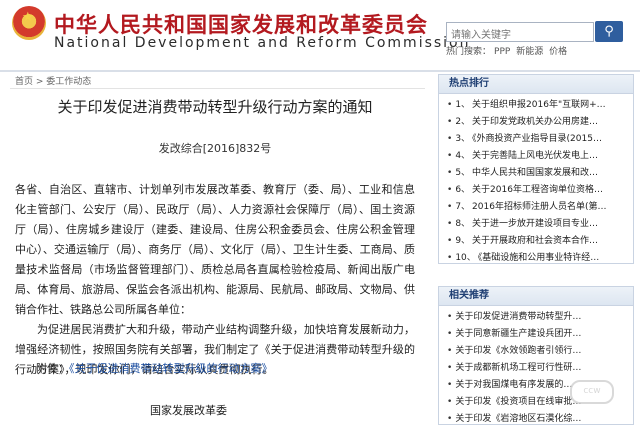 Image resolution: width=640 pixels, height=428 pixels. Describe the element at coordinates (502, 52) in the screenshot. I see `hot-word-link: PPP` at that location.